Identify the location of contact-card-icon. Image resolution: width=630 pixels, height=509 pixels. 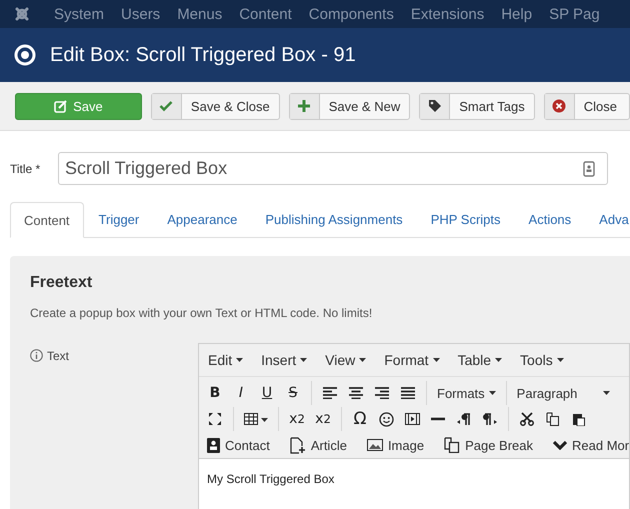
(589, 168).